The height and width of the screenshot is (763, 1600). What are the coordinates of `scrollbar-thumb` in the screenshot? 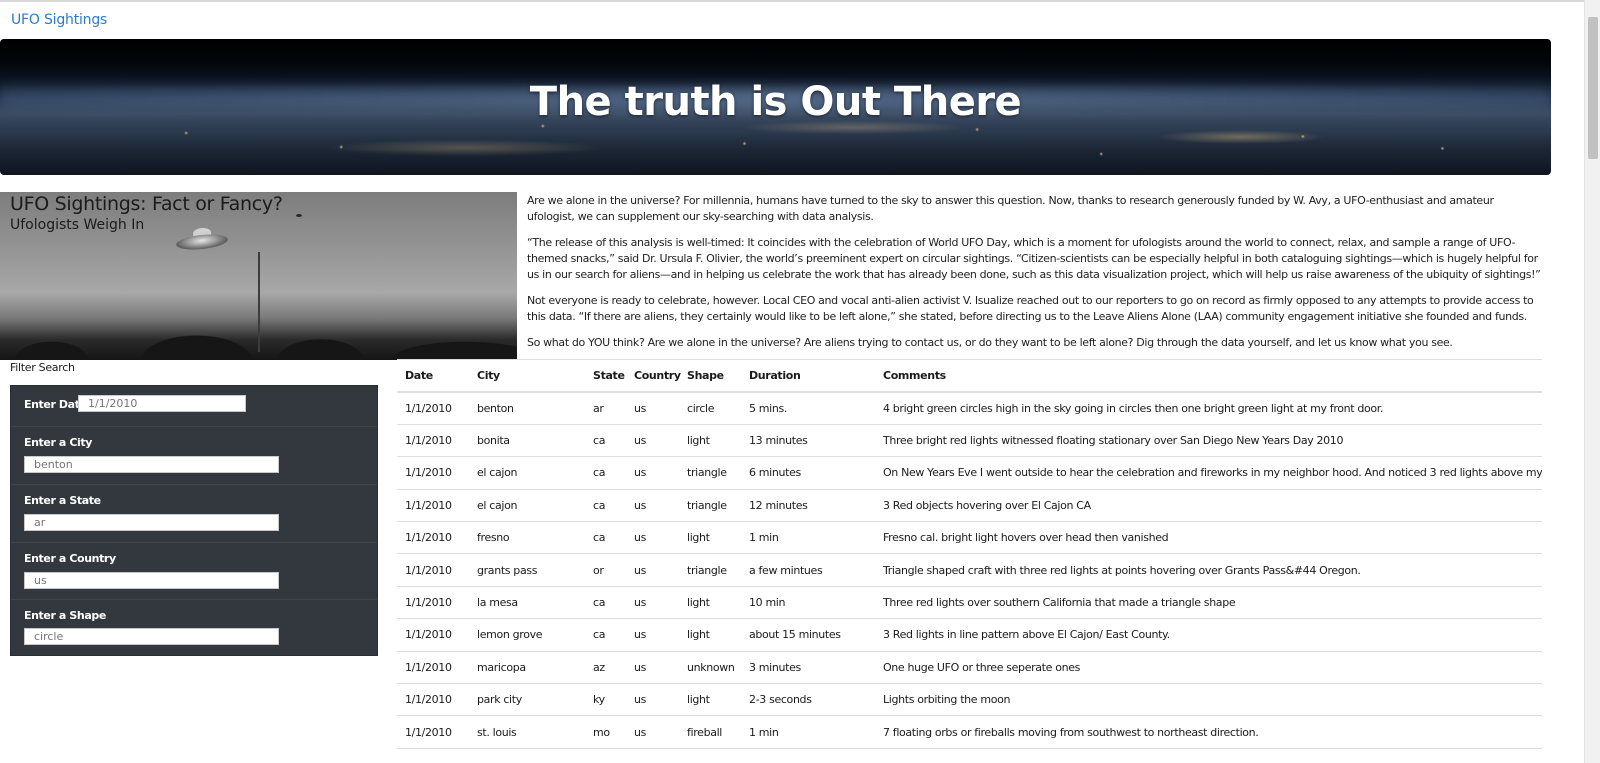 It's located at (1593, 88).